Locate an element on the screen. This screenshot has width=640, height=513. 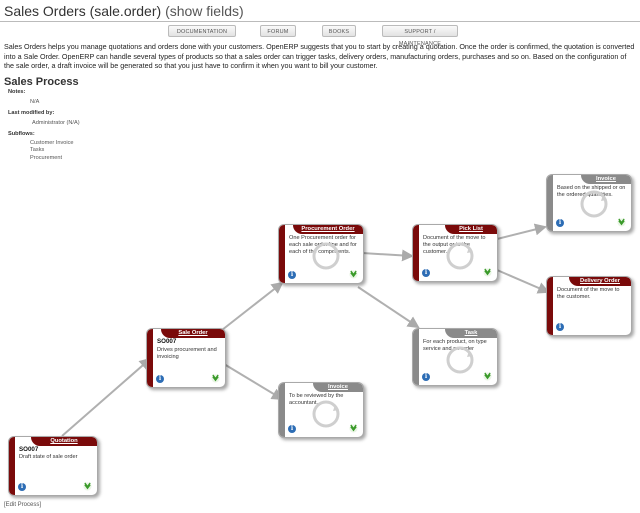
subflow-list: Customer Invoice Tasks Procurement is located at coordinates (52, 151).